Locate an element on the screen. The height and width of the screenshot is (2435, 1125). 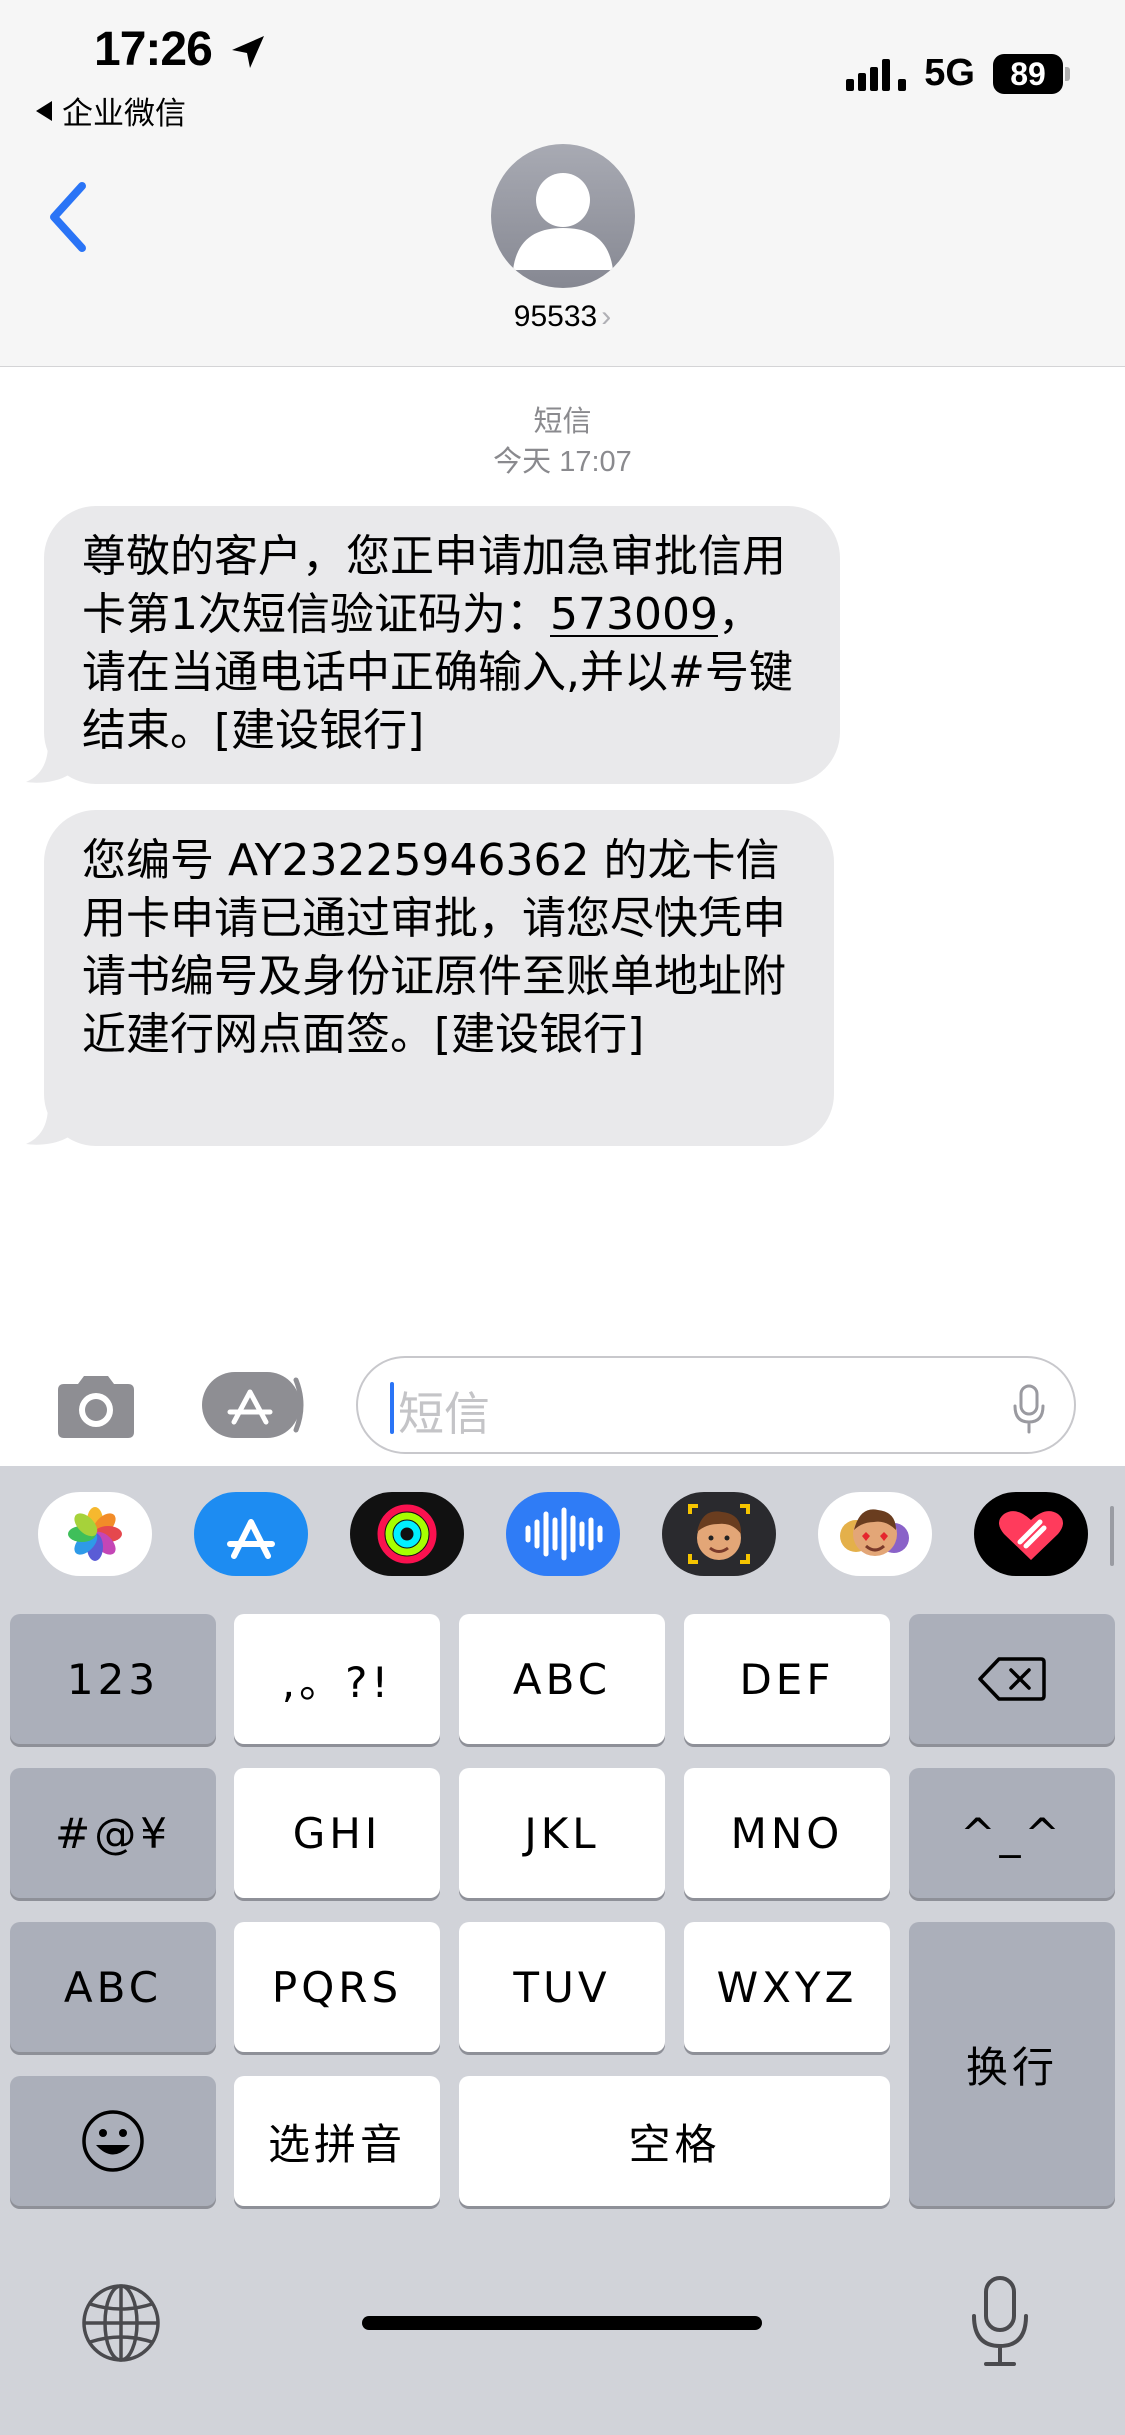
message-timestamp: 短信 今天 17:07 is located at coordinates (562, 442).